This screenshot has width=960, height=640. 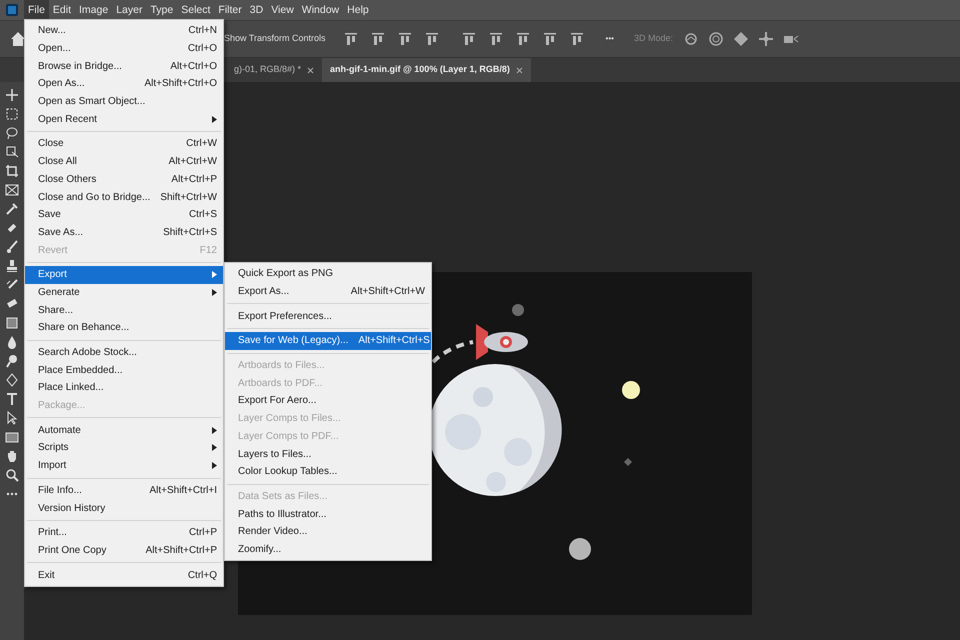 What do you see at coordinates (124, 31) in the screenshot?
I see `menu-item: New... Ctrl+N` at bounding box center [124, 31].